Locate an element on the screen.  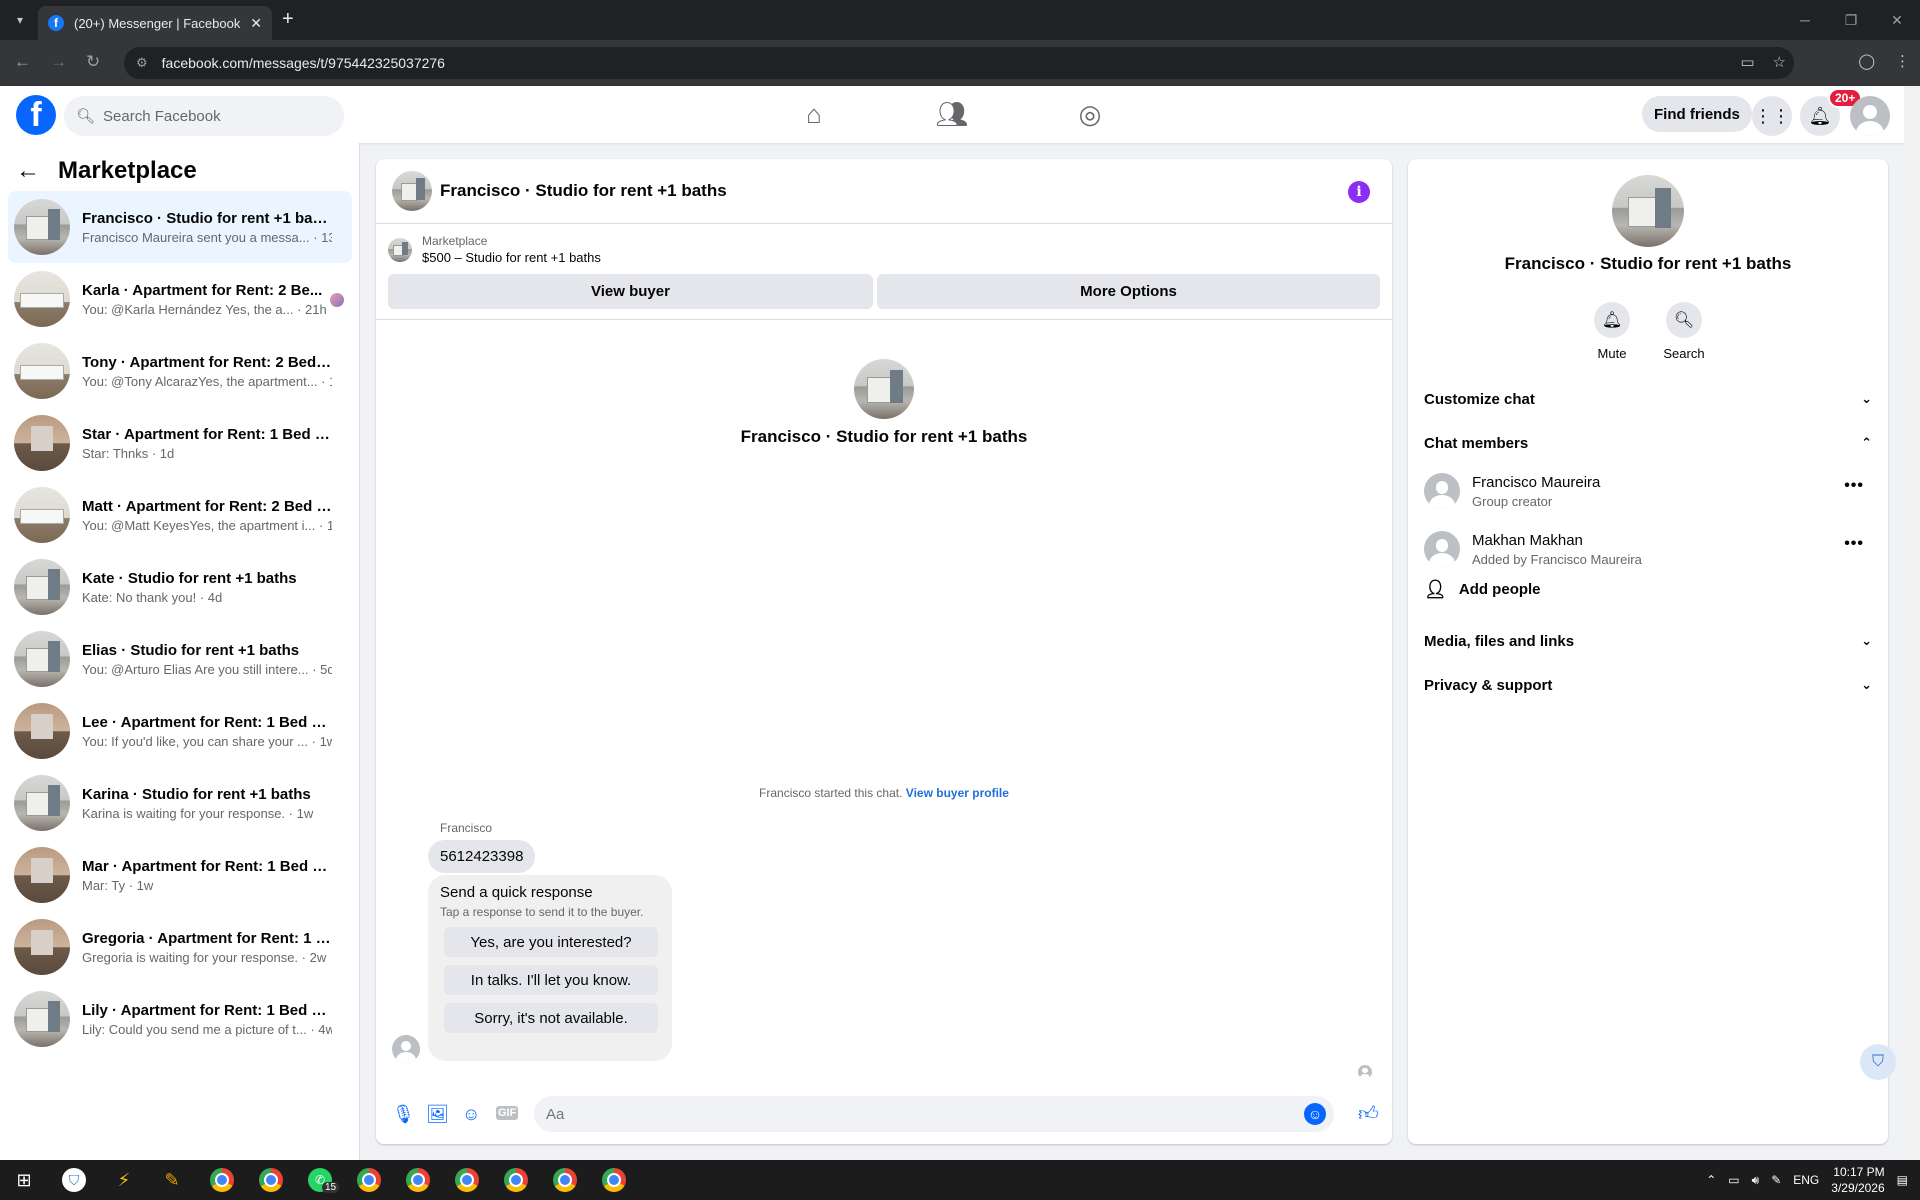
browser-tab: f (20+) Messenger | Facebook ✕ is located at coordinates (155, 23).